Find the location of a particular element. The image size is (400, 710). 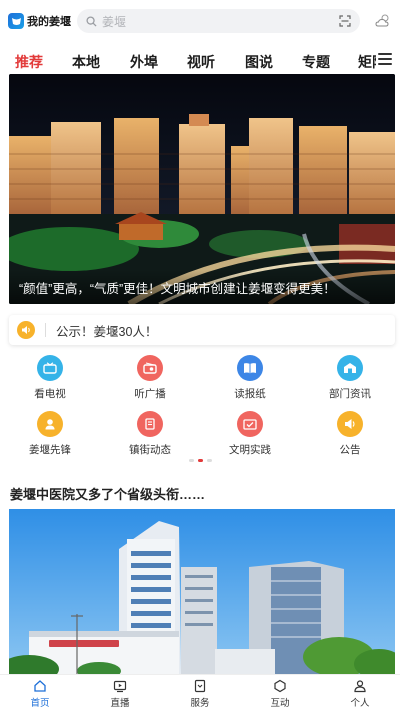

newspaper-icon is located at coordinates (250, 368).